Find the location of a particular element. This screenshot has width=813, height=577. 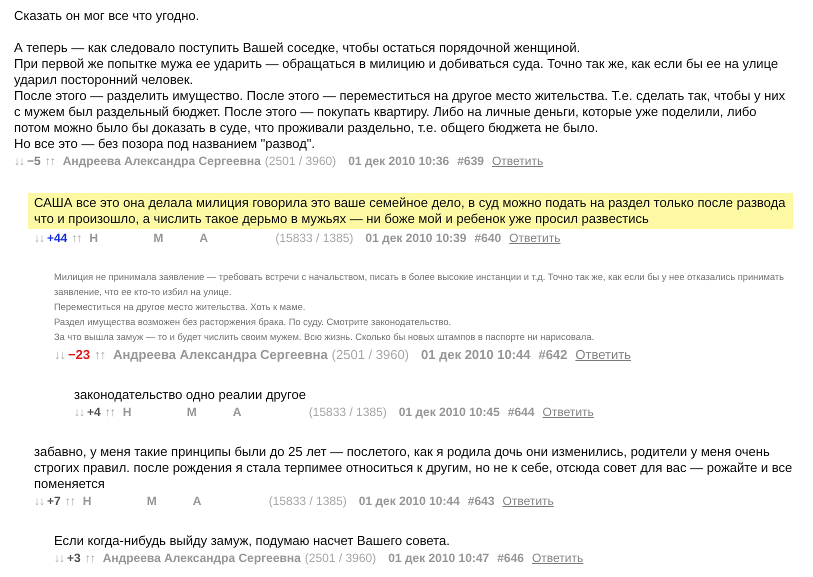

comment-text: Милиция не принимала заявление — требовать встречи с начальством, писать в более высокие инстанции и т.д. Точно так же, как если бы у нее отказались принимать заявление, что ее кто-то избил на улице. Переместиться на другое место жительства. Хоть к маме. Раздел имущества возможен без расторжения брака. По суду. Смотрите законодательство. За что вышла замуж — то и будет числить своим мужем. Всю жизнь. Сколько бы новых штампов в паспорте ни нарисовала. is located at coordinates (419, 307).